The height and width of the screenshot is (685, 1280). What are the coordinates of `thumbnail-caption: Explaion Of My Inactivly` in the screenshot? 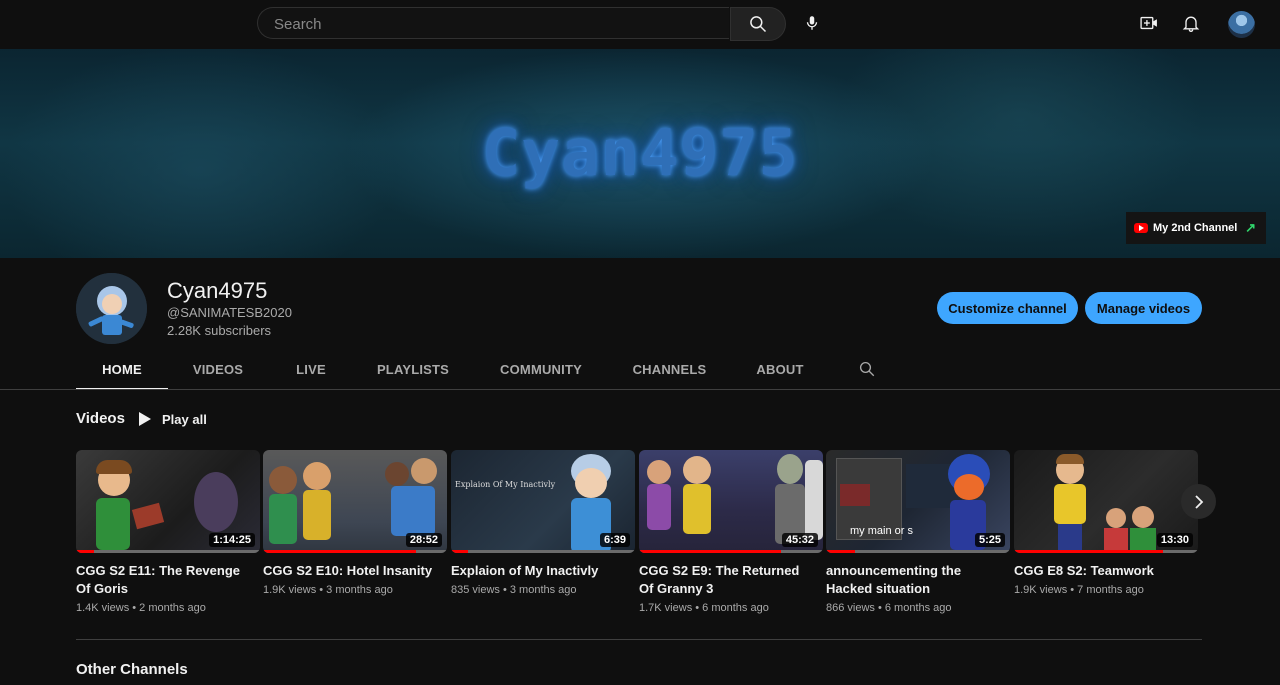 It's located at (505, 484).